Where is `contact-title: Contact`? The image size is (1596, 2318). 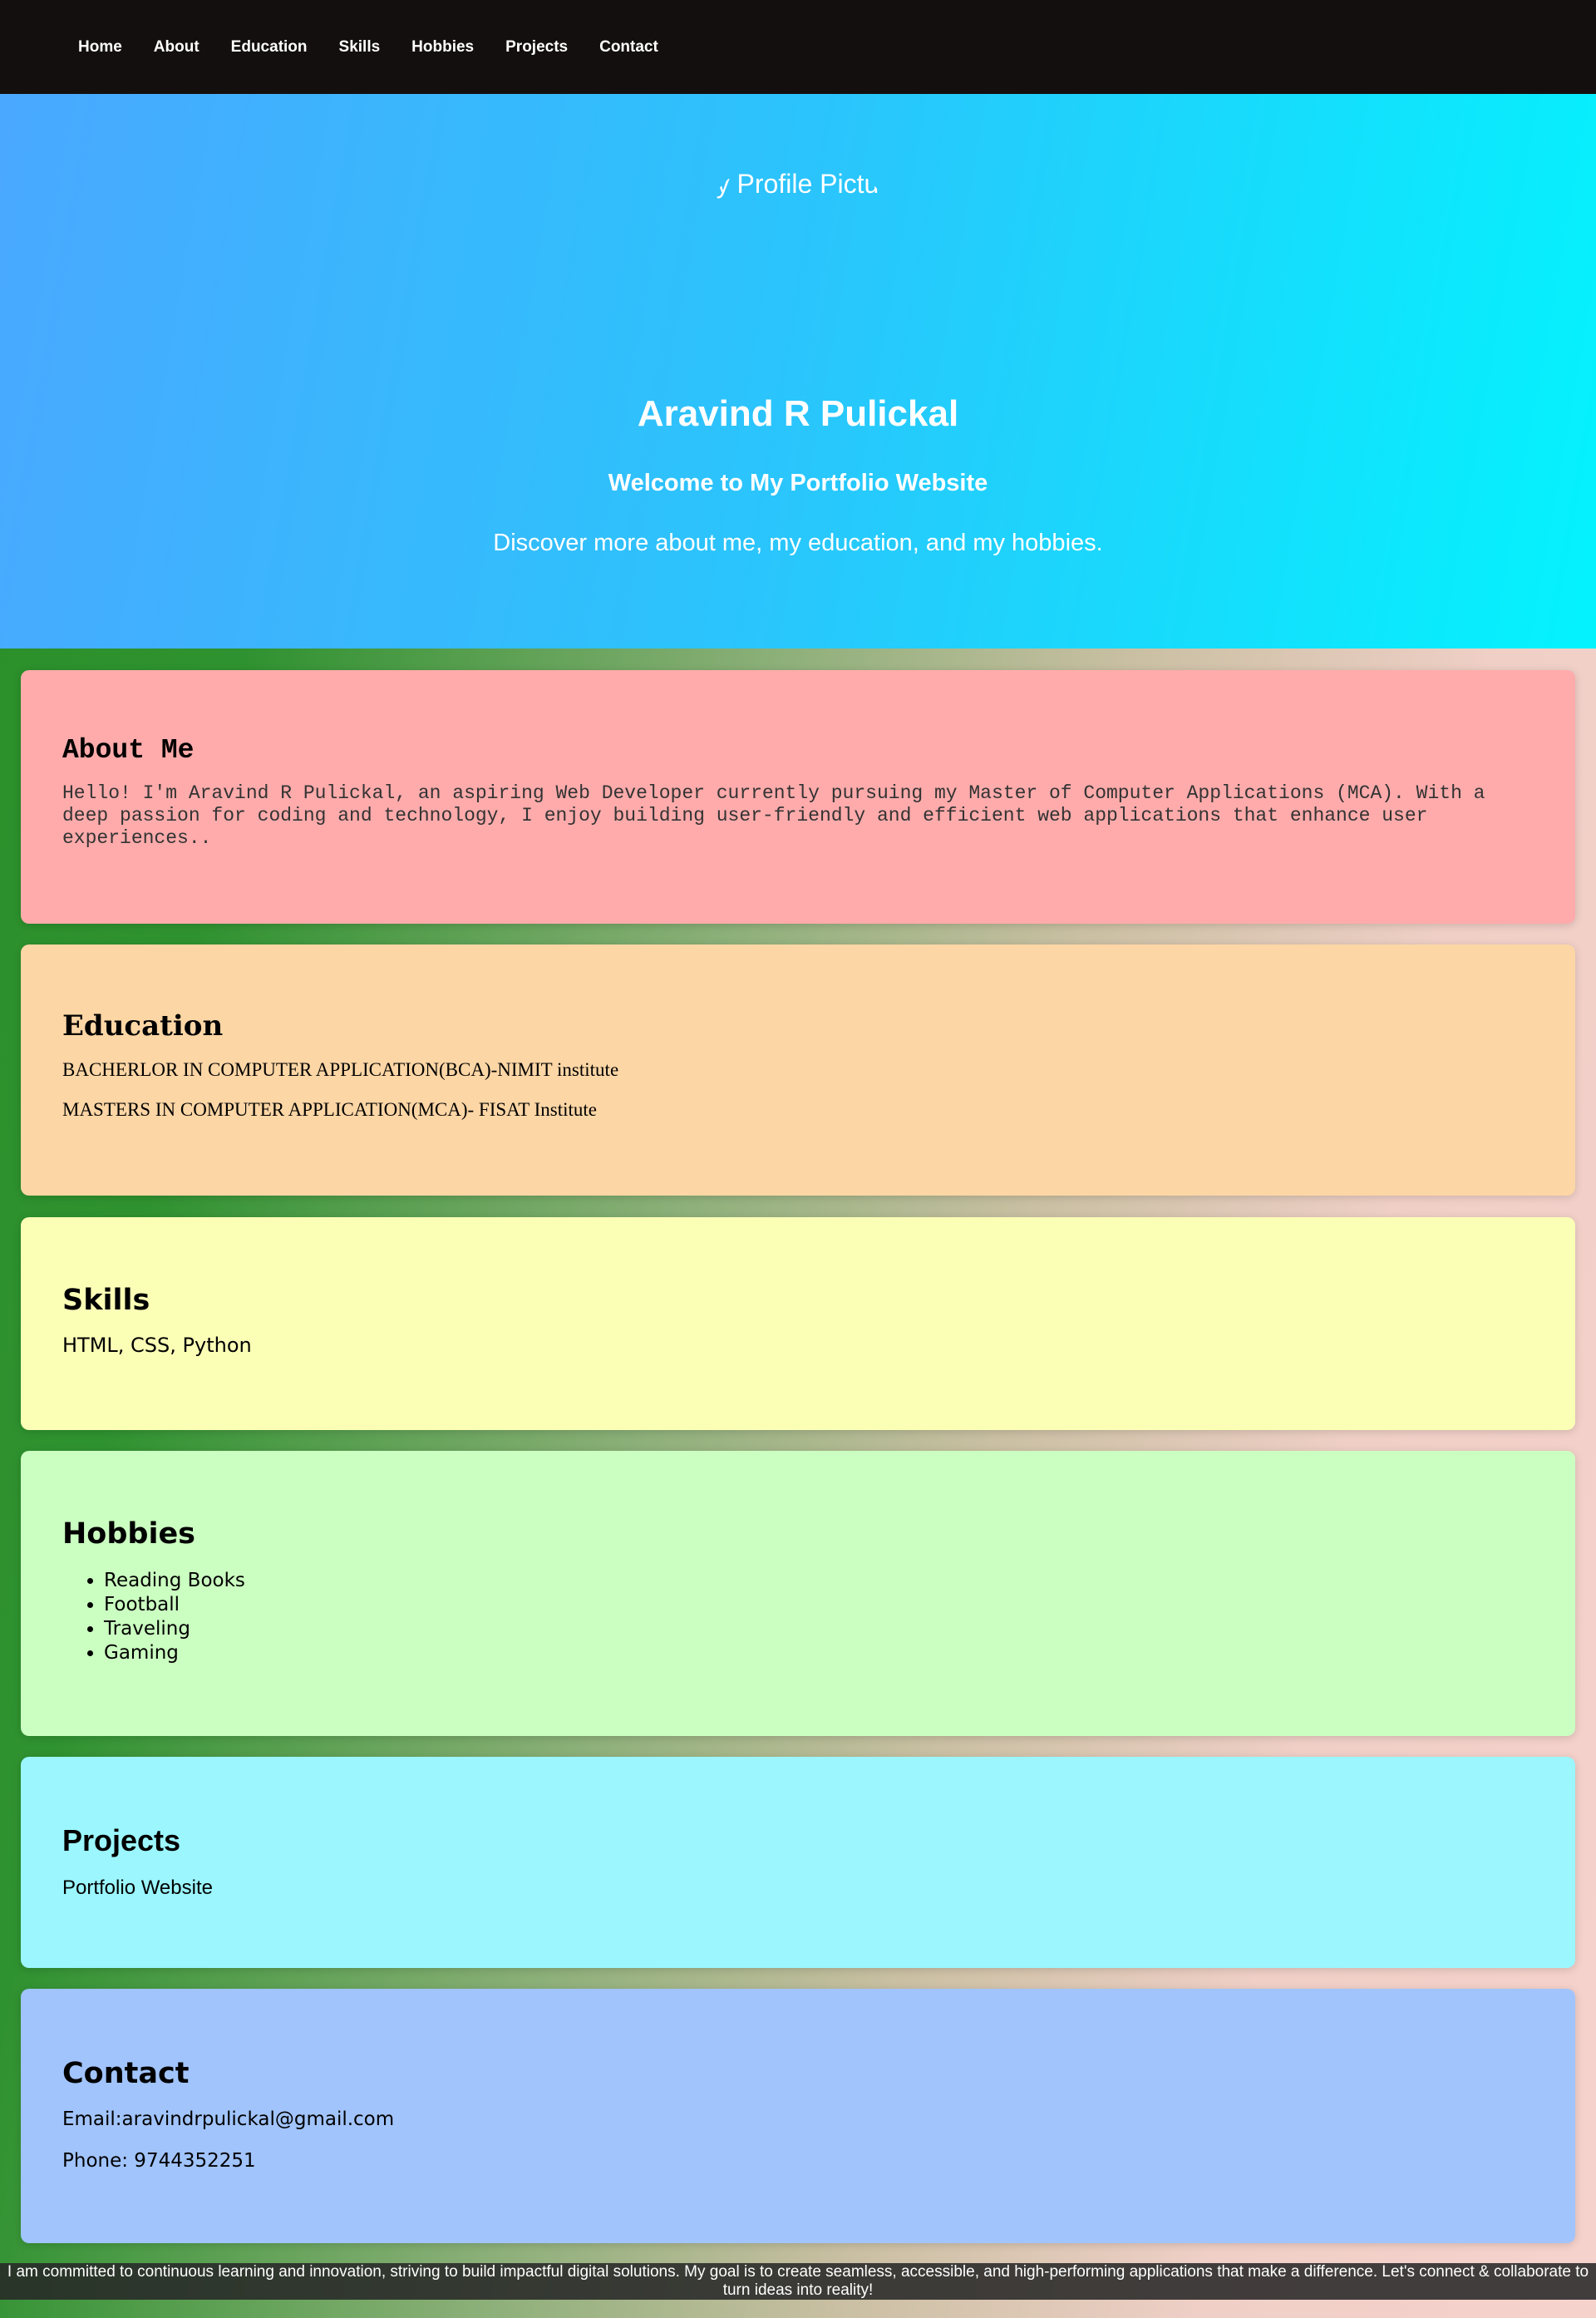
contact-title: Contact is located at coordinates (126, 2073).